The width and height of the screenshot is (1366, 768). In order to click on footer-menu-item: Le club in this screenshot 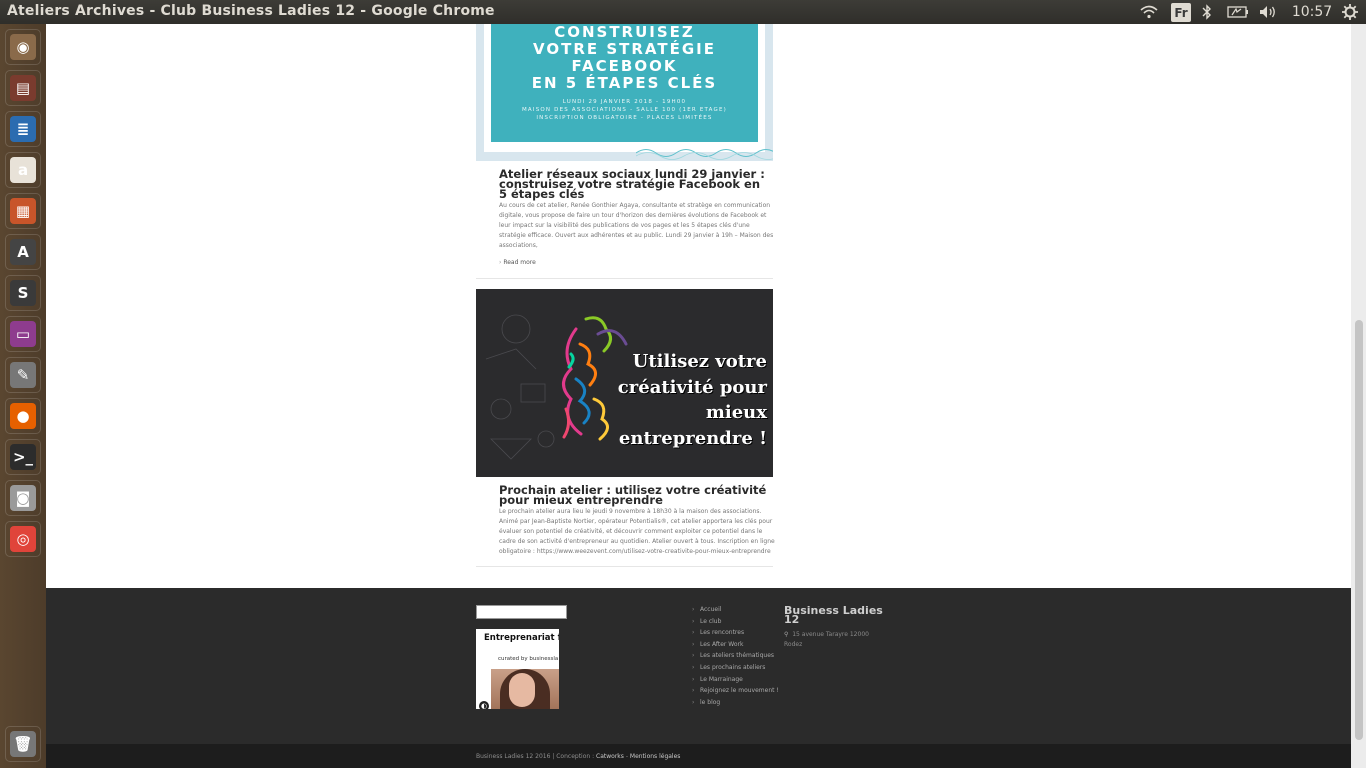, I will do `click(737, 621)`.